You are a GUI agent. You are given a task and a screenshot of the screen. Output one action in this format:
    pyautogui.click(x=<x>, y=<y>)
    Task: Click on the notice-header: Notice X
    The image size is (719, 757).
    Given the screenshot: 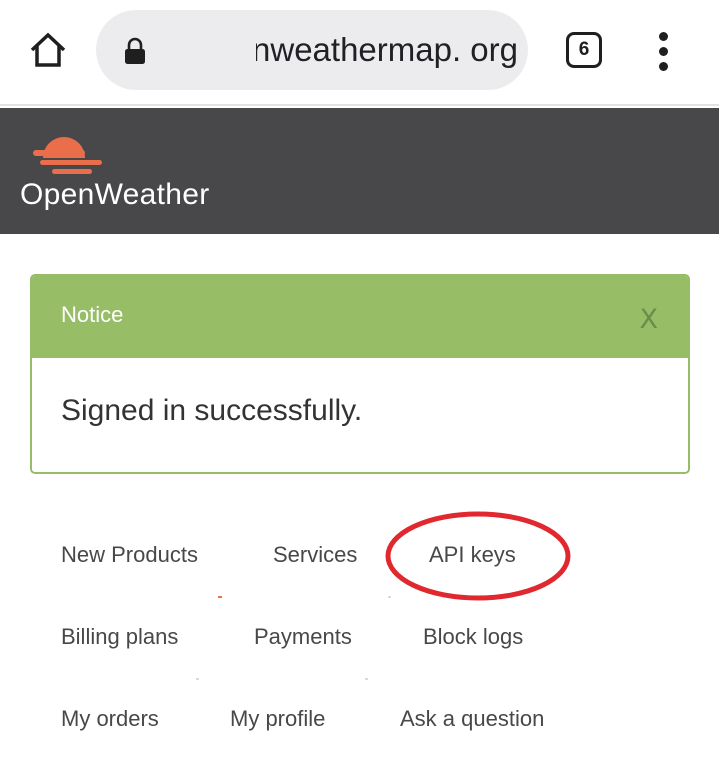 What is the action you would take?
    pyautogui.click(x=360, y=317)
    